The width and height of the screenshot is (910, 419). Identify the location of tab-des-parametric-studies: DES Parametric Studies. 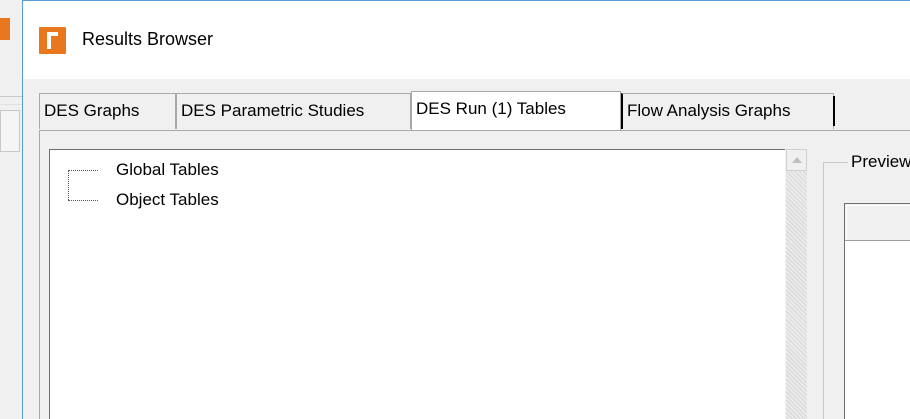
(293, 111).